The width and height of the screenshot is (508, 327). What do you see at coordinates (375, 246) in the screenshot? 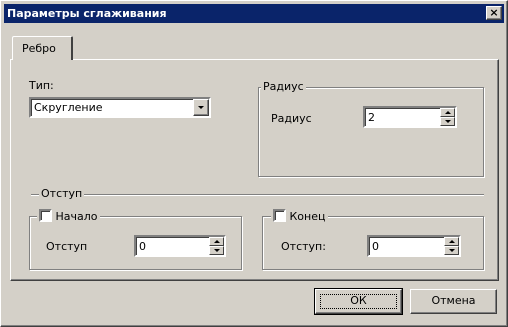
I see `end-offset-value: 0` at bounding box center [375, 246].